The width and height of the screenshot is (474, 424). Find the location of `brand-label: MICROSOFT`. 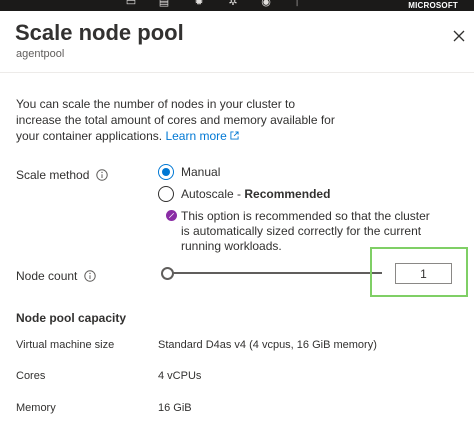

brand-label: MICROSOFT is located at coordinates (433, 5).